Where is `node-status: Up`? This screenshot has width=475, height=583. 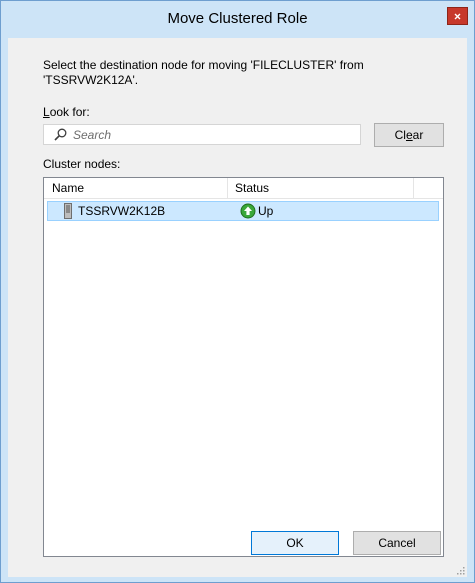 node-status: Up is located at coordinates (266, 211).